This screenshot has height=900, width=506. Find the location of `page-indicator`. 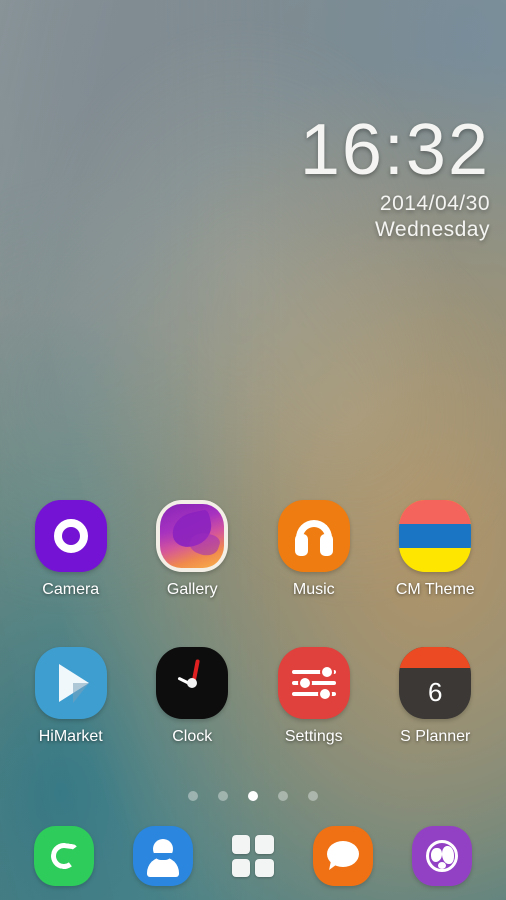

page-indicator is located at coordinates (253, 796).